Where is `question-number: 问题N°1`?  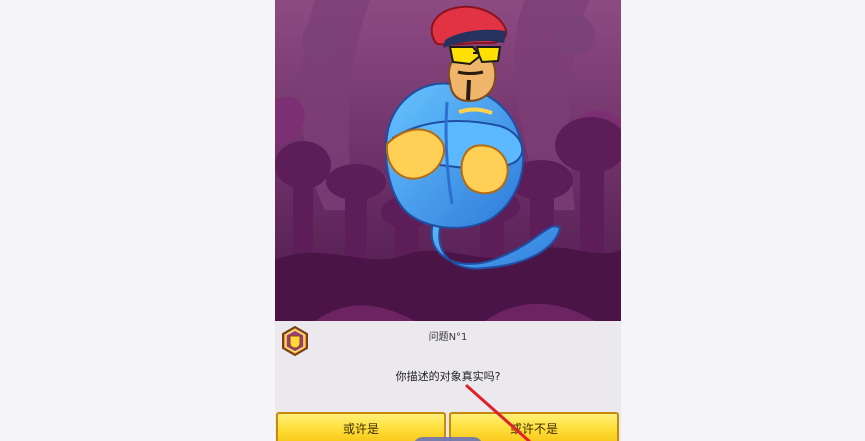 question-number: 问题N°1 is located at coordinates (448, 337).